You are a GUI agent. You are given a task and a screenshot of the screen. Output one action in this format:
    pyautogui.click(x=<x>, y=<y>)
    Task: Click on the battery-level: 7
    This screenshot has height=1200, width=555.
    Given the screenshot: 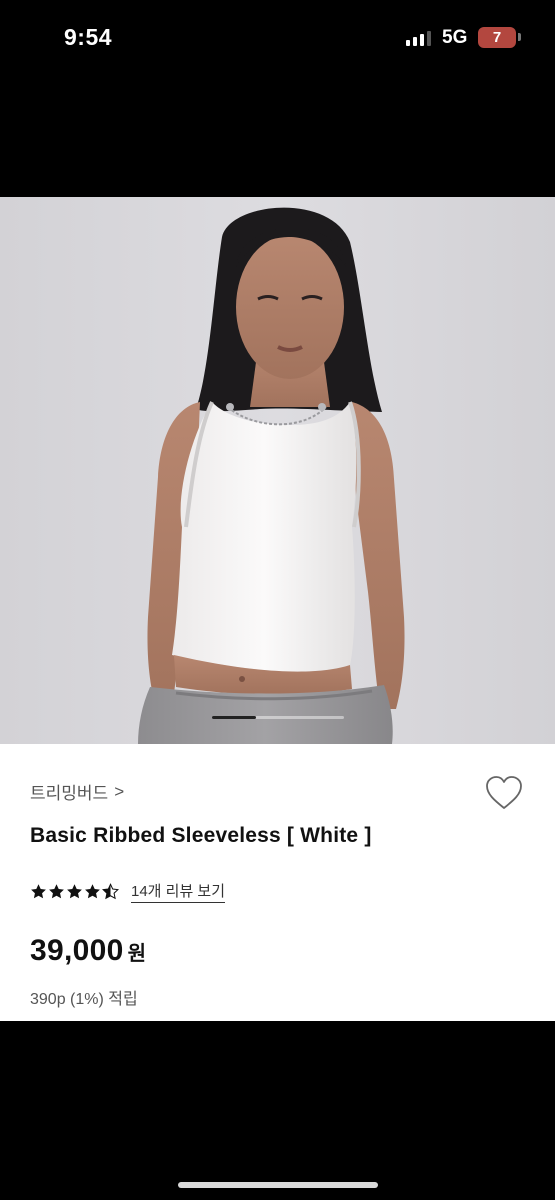 What is the action you would take?
    pyautogui.click(x=497, y=37)
    